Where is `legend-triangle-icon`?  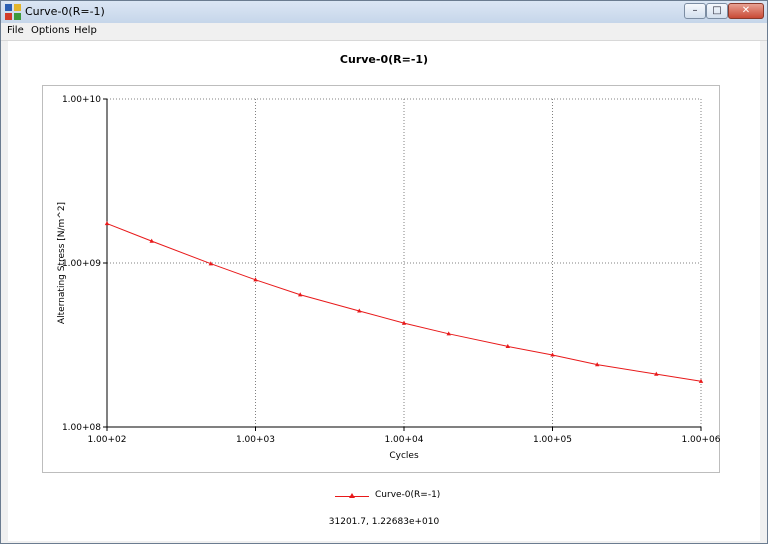 legend-triangle-icon is located at coordinates (352, 495).